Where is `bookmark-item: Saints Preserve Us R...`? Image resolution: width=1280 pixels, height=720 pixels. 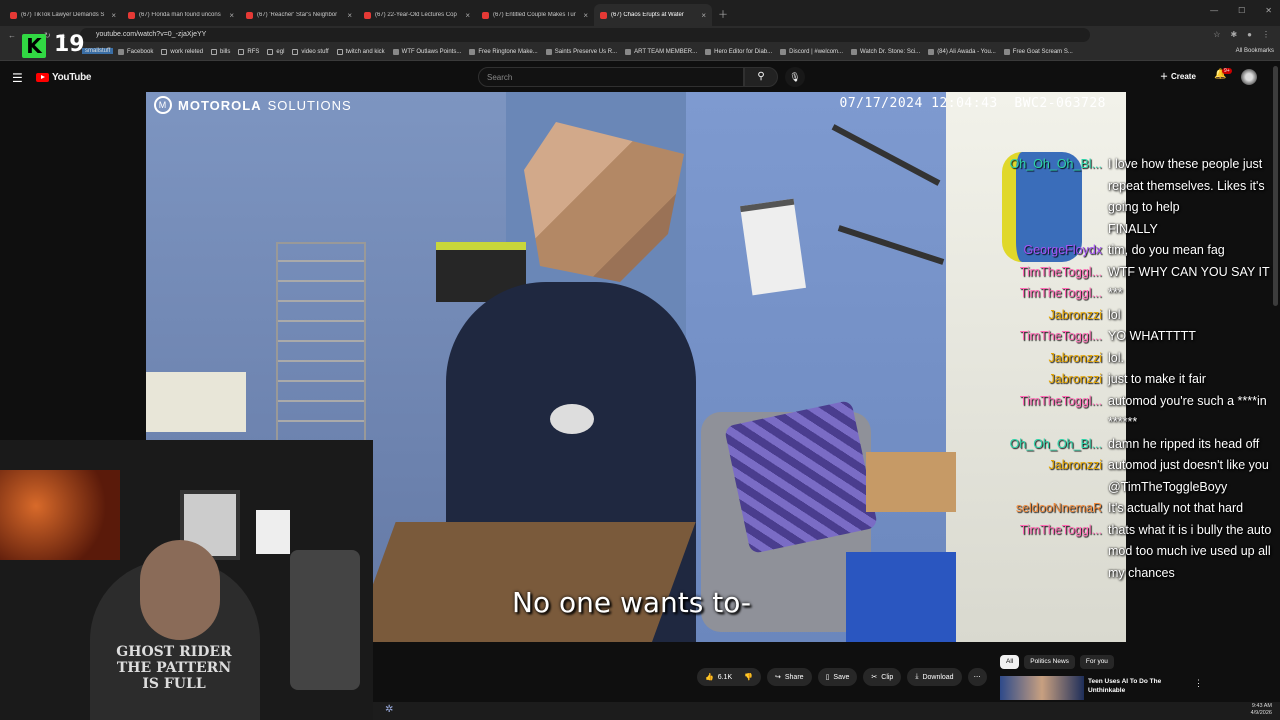
bookmark-item: Saints Preserve Us R... is located at coordinates (581, 52).